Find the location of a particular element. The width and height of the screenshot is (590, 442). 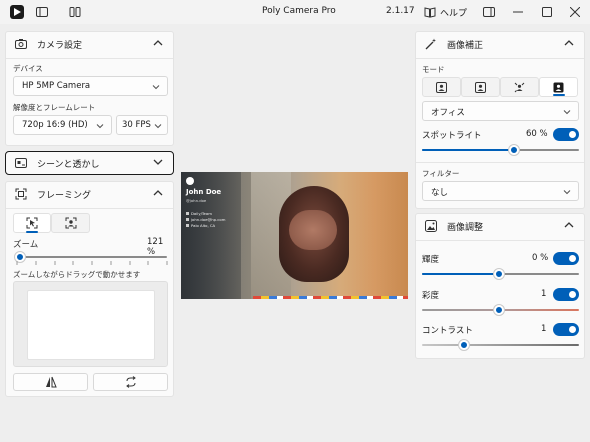

preview-face is located at coordinates (313, 230).